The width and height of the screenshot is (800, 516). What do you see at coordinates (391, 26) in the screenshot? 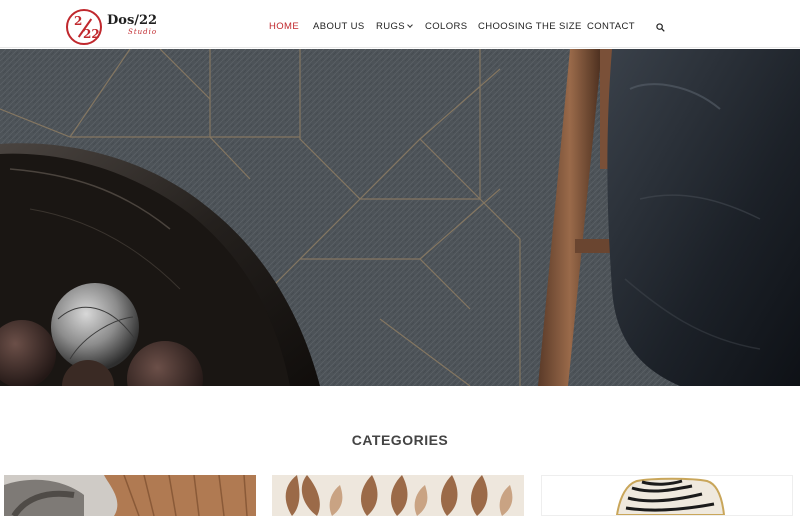
I see `nav-rugs-label: RUGS` at bounding box center [391, 26].